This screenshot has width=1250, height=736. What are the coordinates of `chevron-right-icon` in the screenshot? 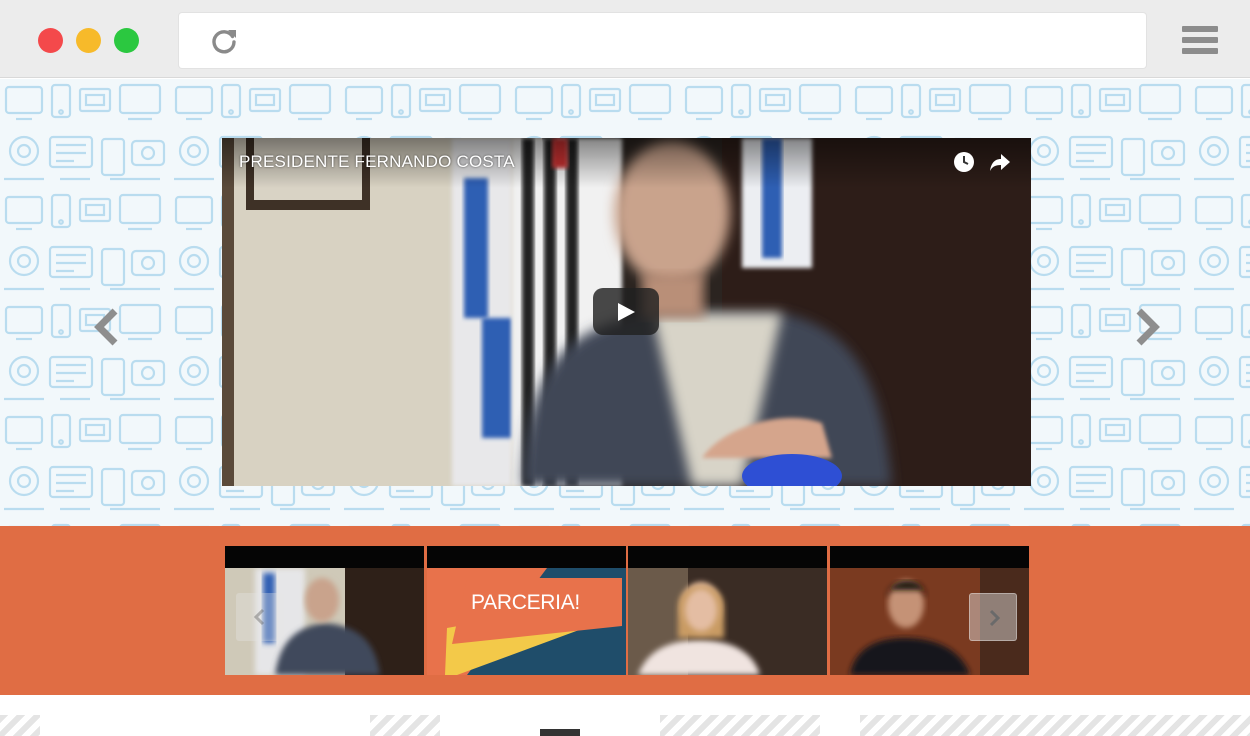 It's located at (995, 618).